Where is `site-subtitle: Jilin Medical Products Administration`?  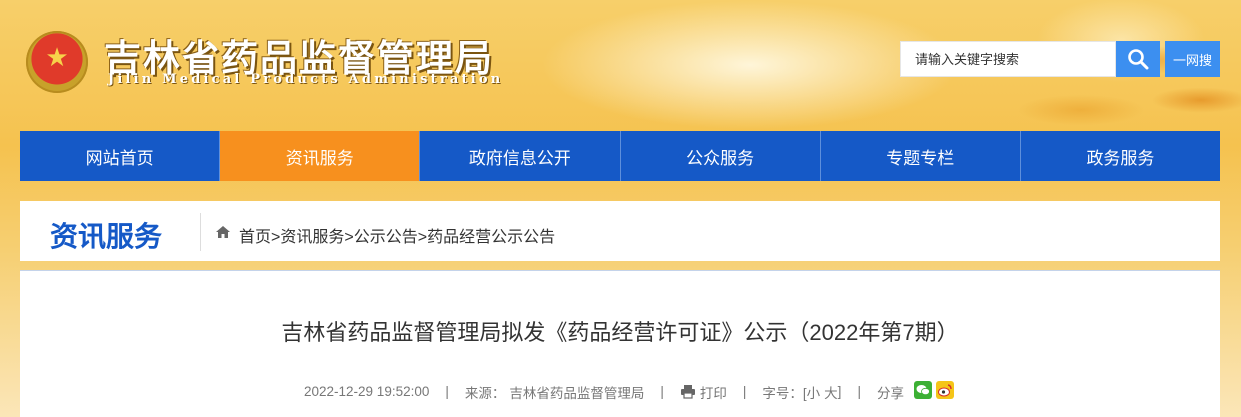
site-subtitle: Jilin Medical Products Administration is located at coordinates (306, 79).